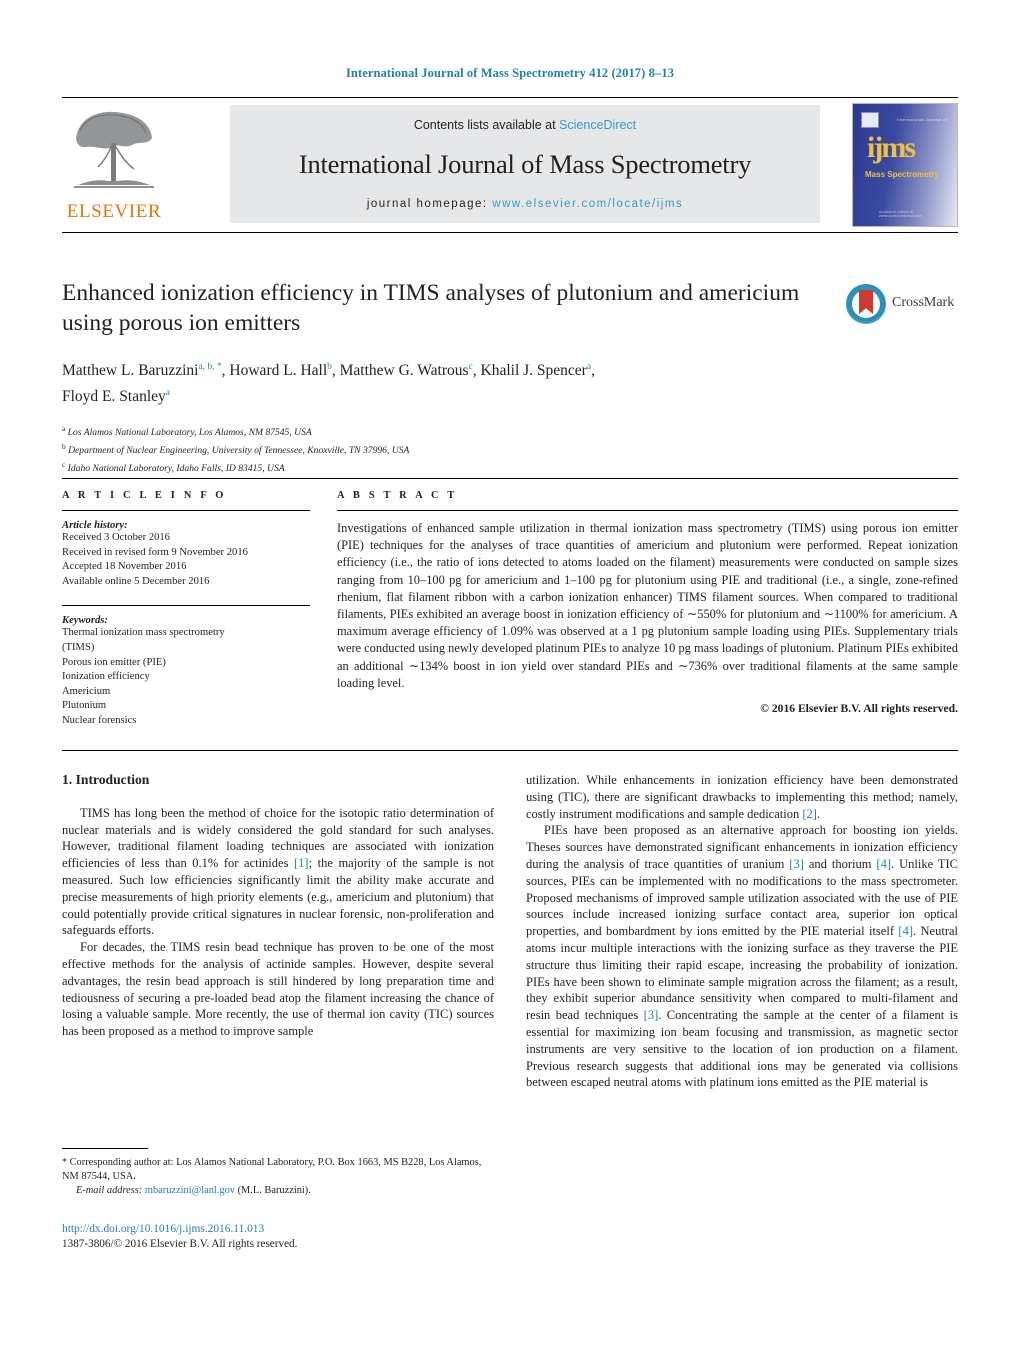 This screenshot has width=1020, height=1351. I want to click on keyword-item: Plutonium, so click(84, 706).